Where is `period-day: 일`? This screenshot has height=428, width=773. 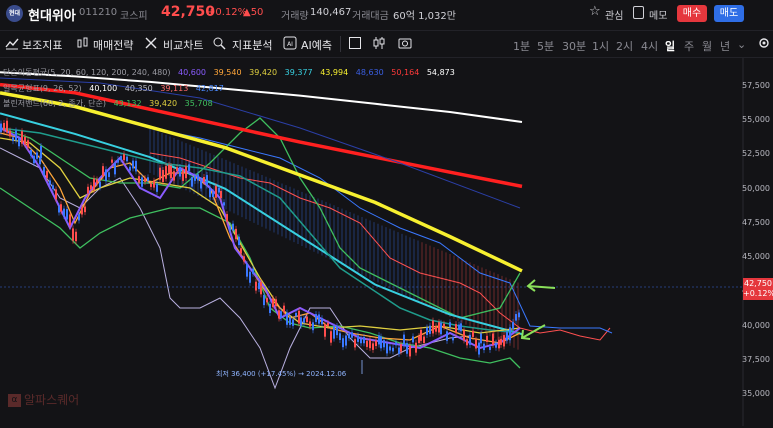 period-day: 일 is located at coordinates (670, 46).